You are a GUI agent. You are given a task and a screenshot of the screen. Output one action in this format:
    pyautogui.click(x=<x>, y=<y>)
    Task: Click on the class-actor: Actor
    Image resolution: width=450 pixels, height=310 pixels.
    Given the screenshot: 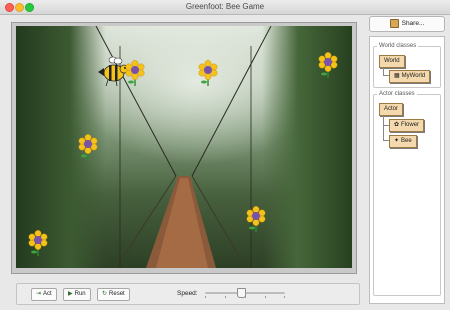 What is the action you would take?
    pyautogui.click(x=391, y=109)
    